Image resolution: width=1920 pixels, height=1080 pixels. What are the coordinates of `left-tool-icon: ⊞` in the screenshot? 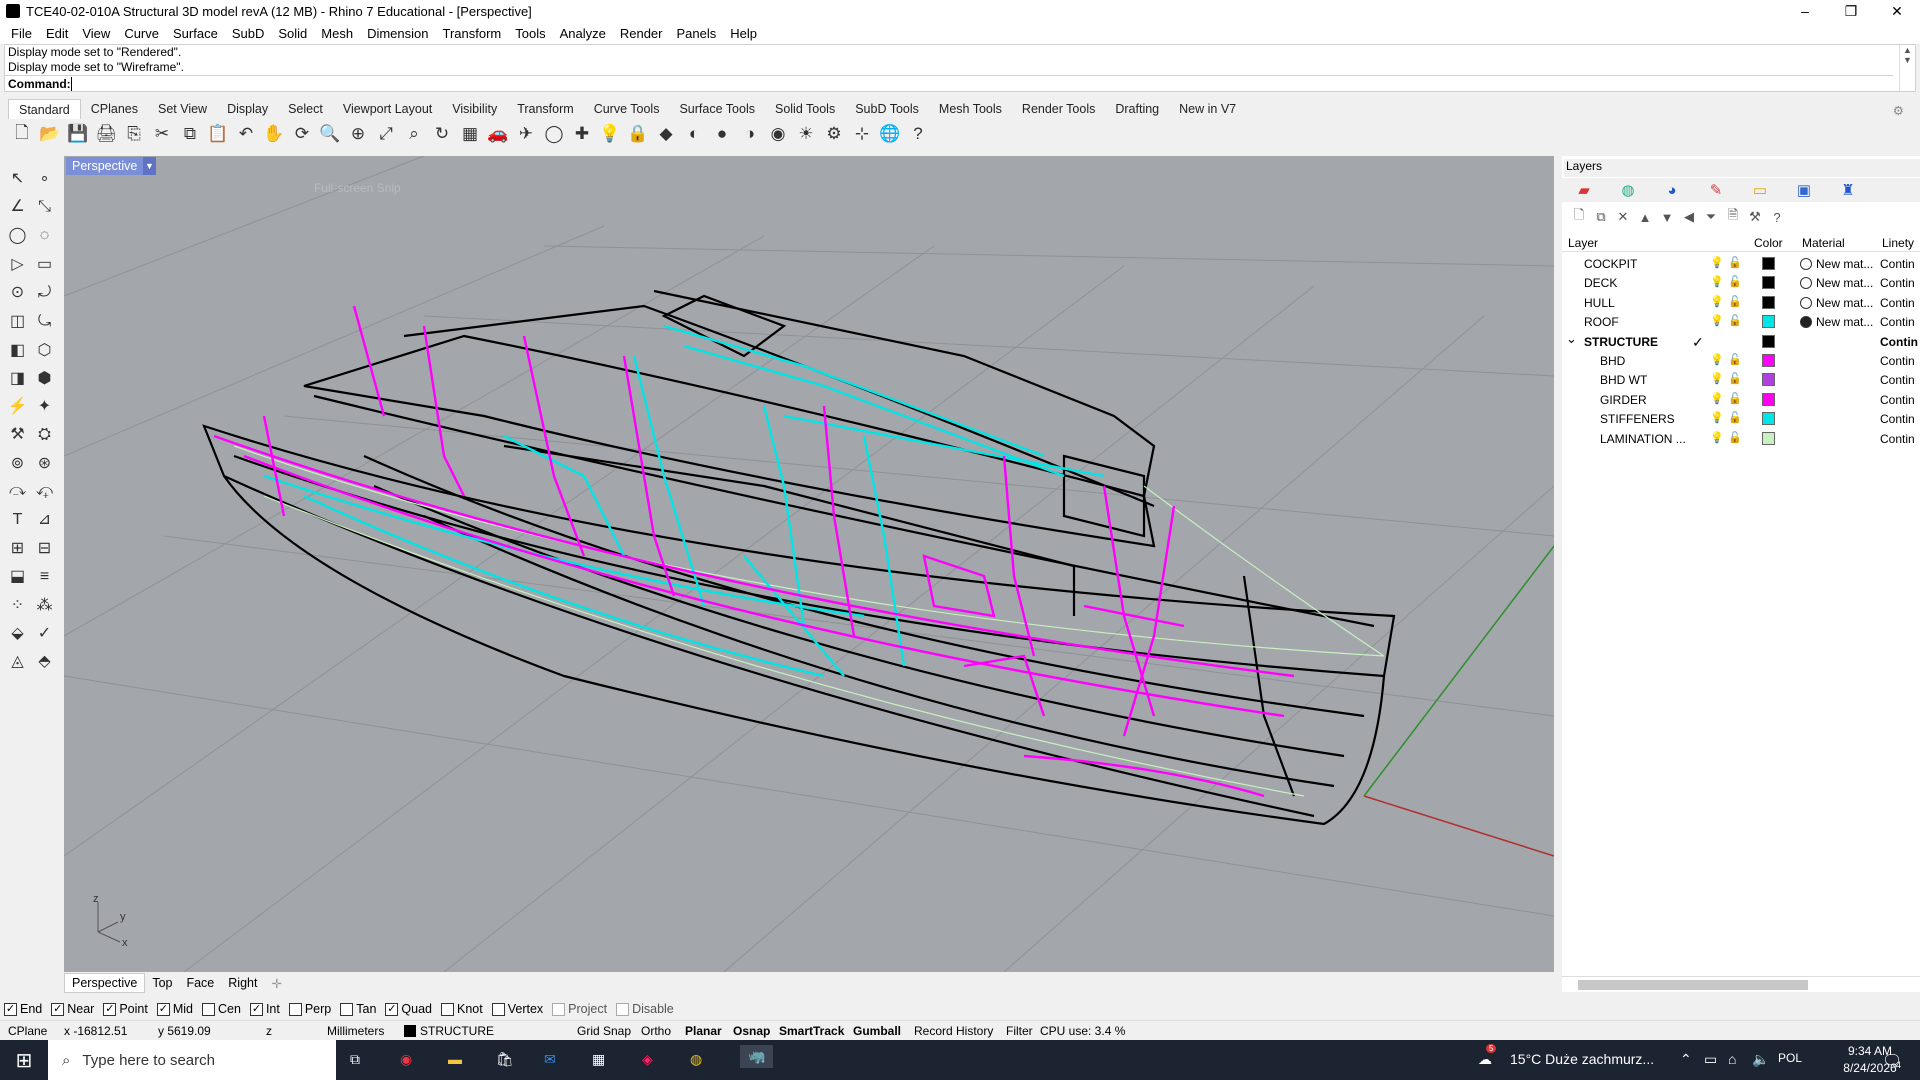 It's located at (17, 548).